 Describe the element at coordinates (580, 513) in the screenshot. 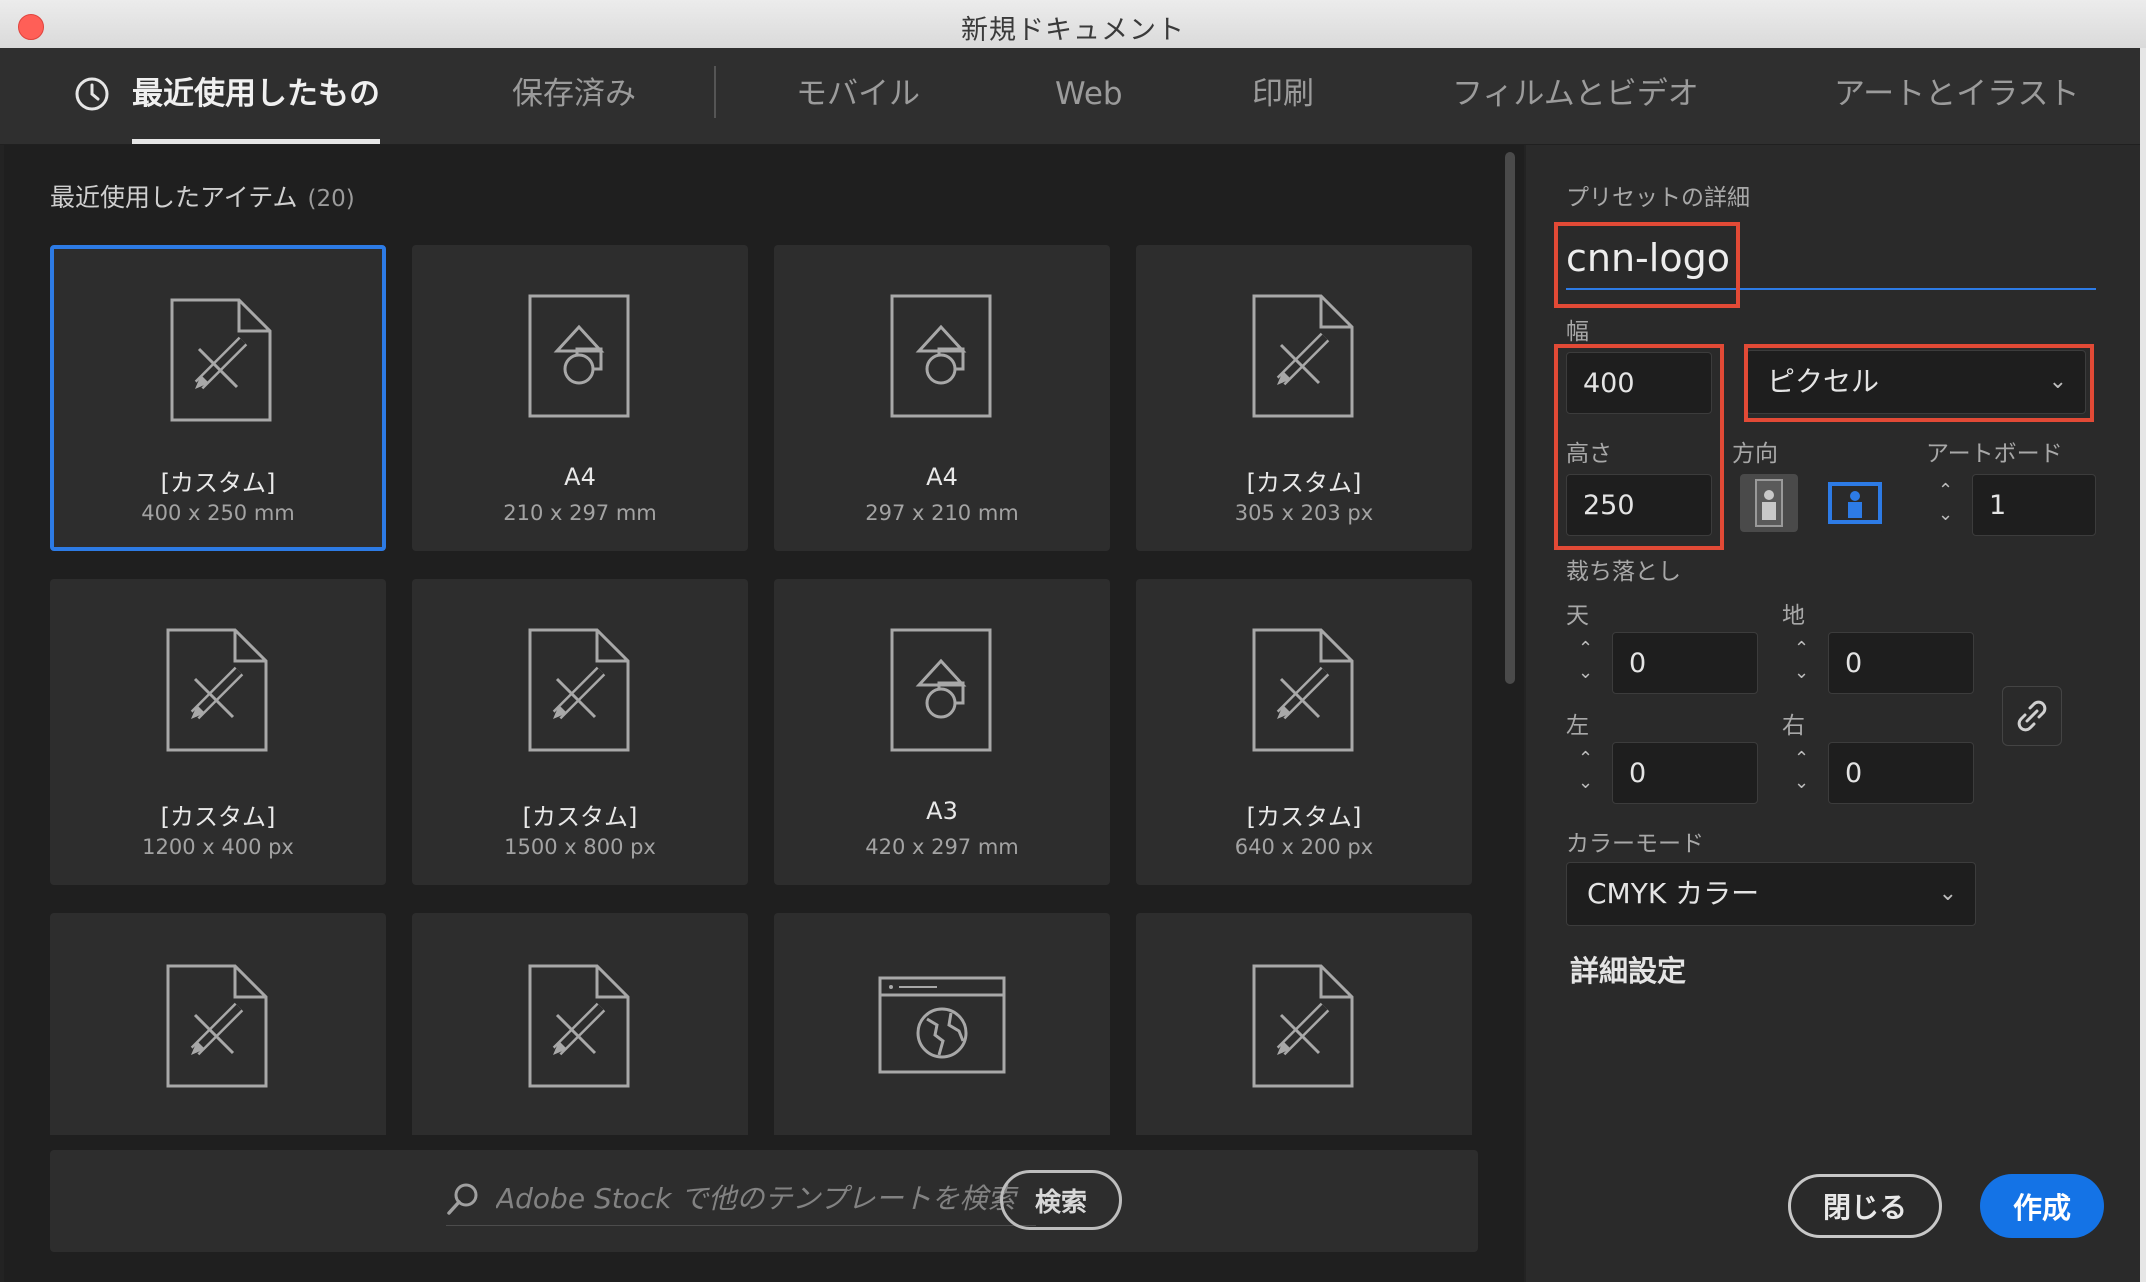

I see `preset-card-size: 210 x 297 mm` at that location.